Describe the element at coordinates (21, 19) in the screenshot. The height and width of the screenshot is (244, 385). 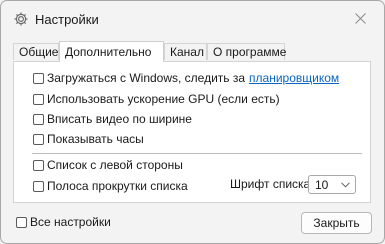
I see `gear-icon` at that location.